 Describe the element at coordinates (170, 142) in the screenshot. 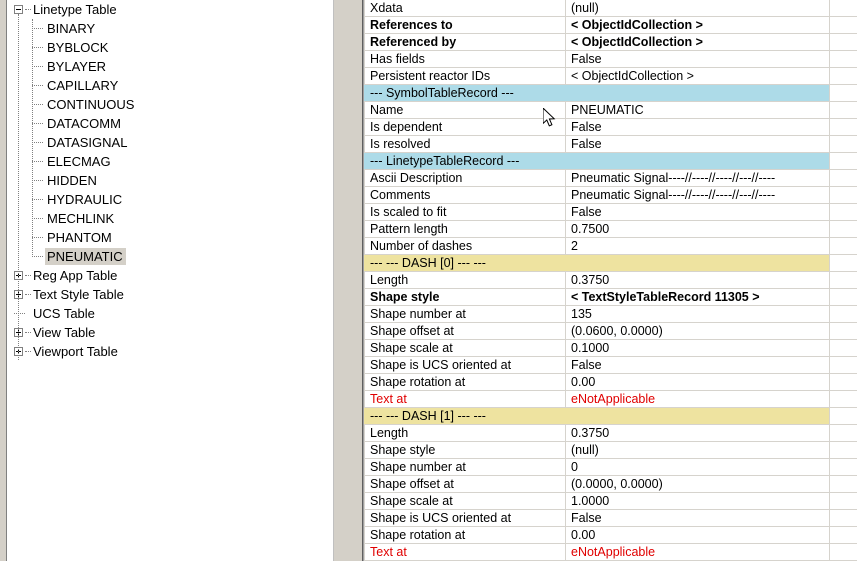

I see `tree-item-datasignal: DATASIGNAL` at that location.